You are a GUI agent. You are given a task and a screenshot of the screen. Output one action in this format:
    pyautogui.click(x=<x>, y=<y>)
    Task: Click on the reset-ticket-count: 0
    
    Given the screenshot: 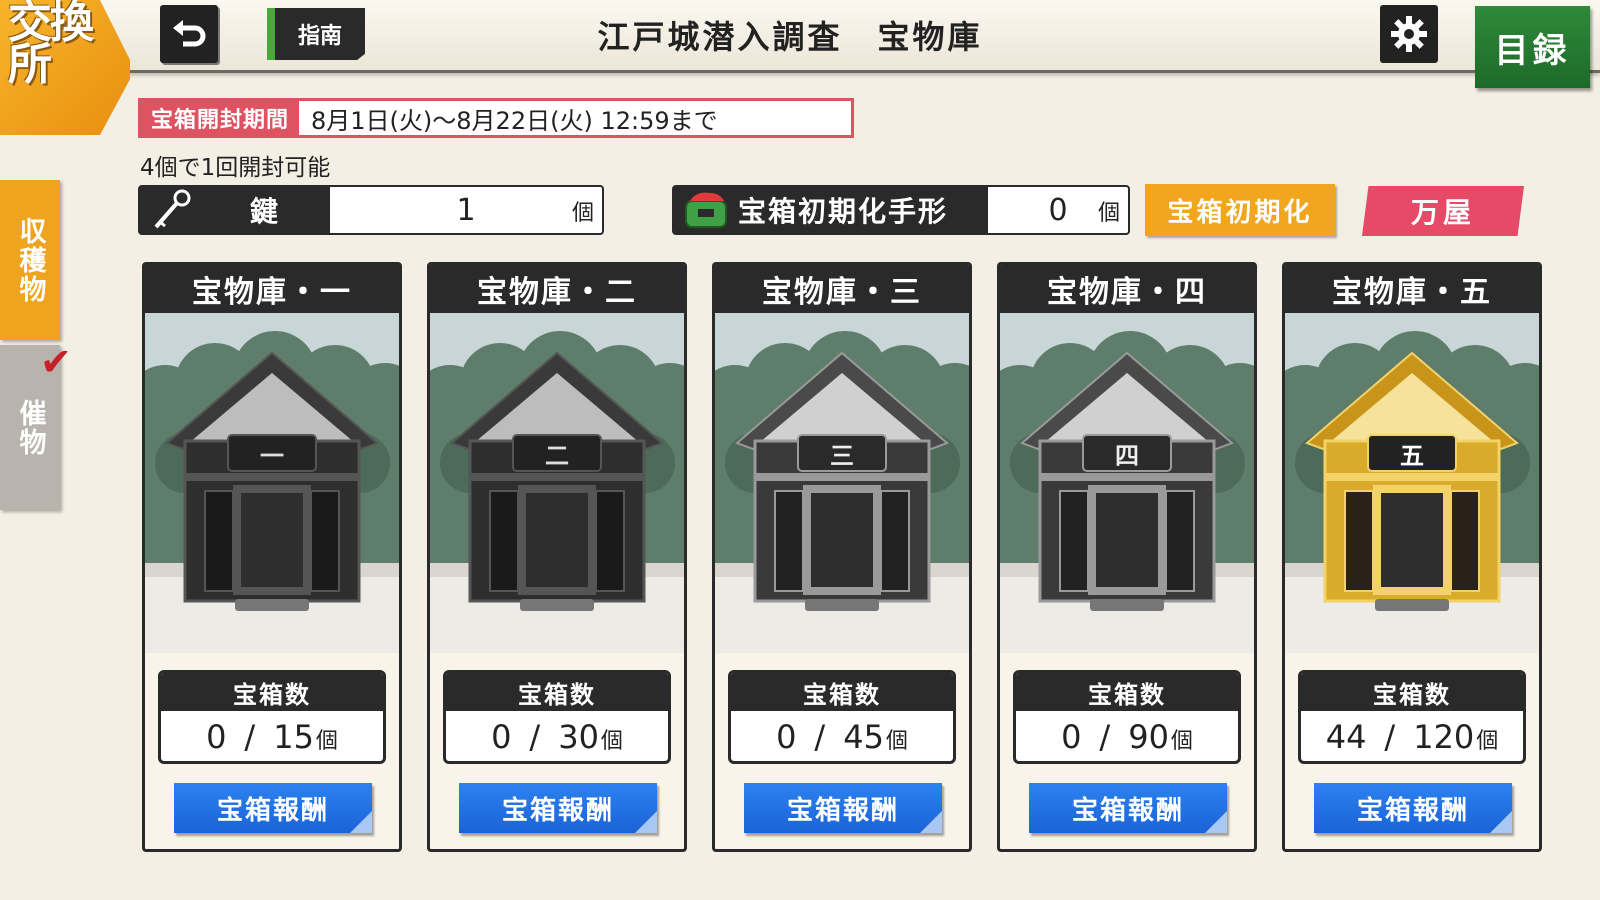 What is the action you would take?
    pyautogui.click(x=1058, y=210)
    